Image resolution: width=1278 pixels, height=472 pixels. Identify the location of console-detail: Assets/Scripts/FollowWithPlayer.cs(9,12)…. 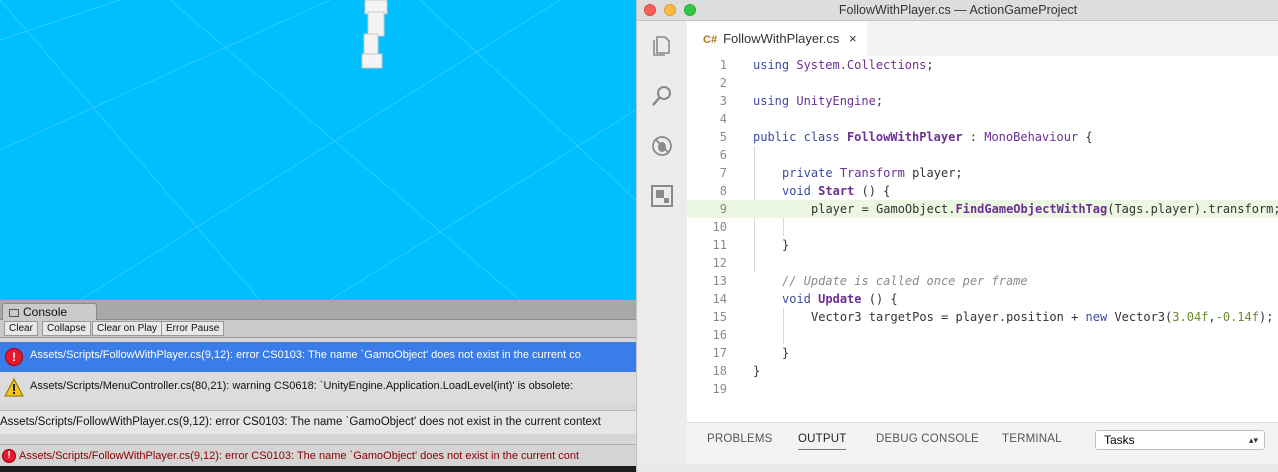
(318, 422).